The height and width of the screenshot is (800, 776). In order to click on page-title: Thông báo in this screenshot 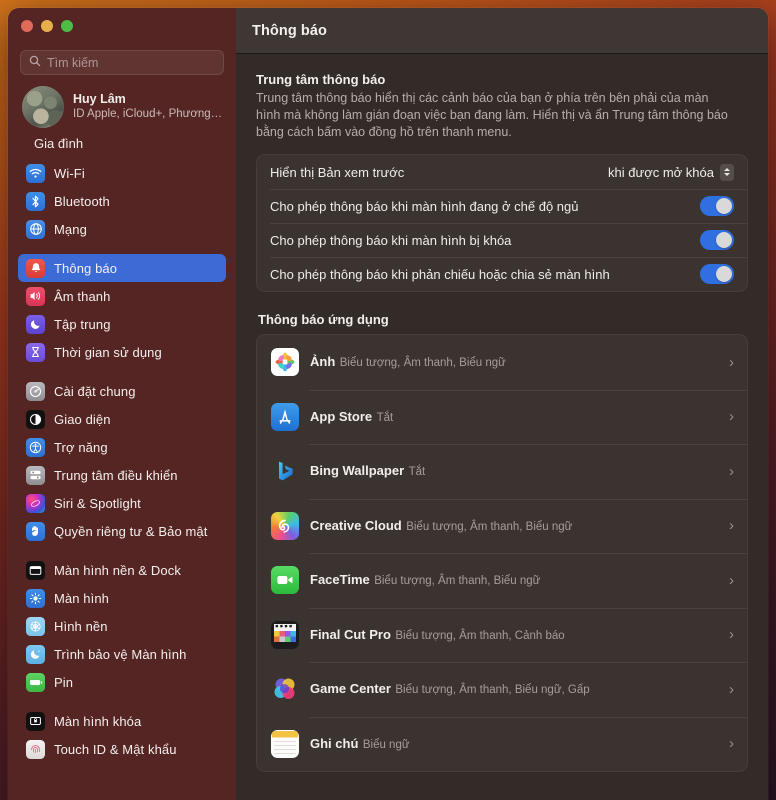, I will do `click(289, 30)`.